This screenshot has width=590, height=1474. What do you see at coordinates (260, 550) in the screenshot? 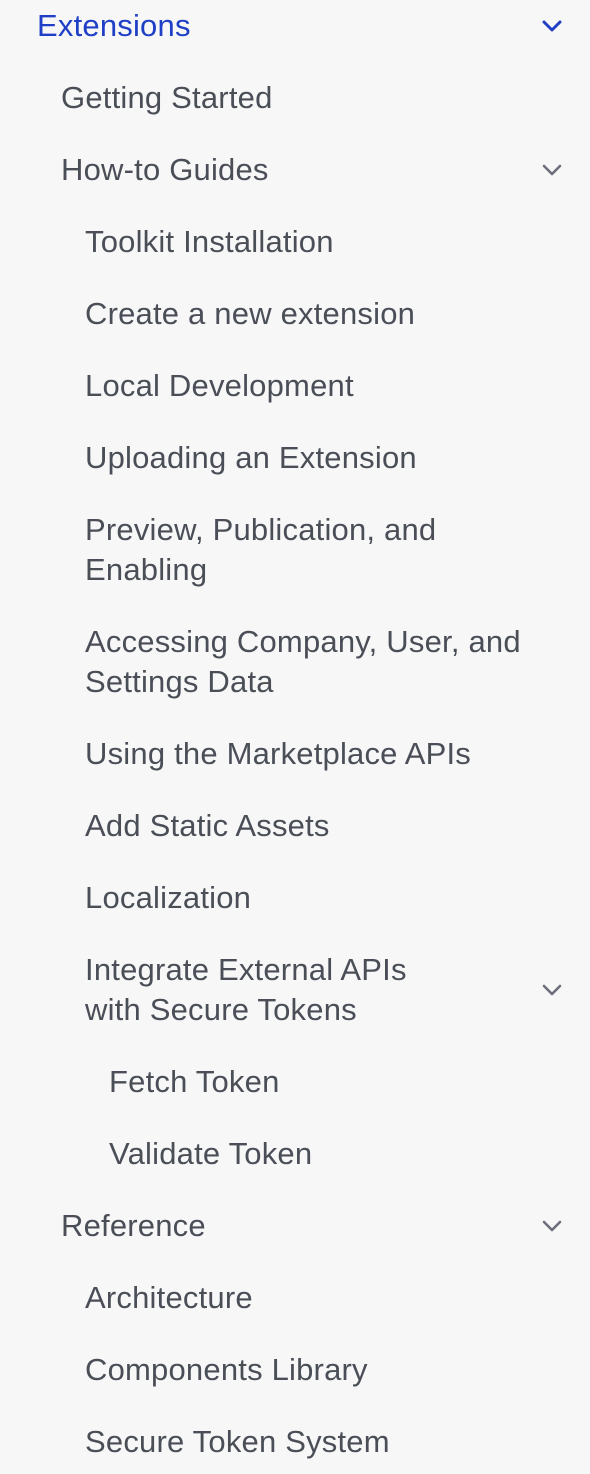
I see `nav-item-label: Preview, Publication, and Enabling` at bounding box center [260, 550].